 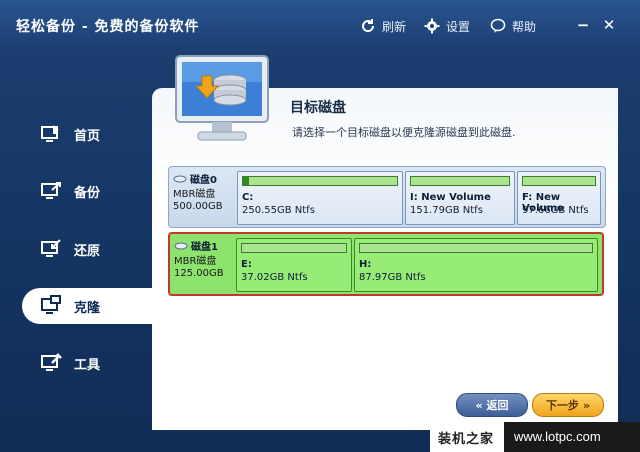 I want to click on refresh-button: 刷新, so click(x=383, y=26).